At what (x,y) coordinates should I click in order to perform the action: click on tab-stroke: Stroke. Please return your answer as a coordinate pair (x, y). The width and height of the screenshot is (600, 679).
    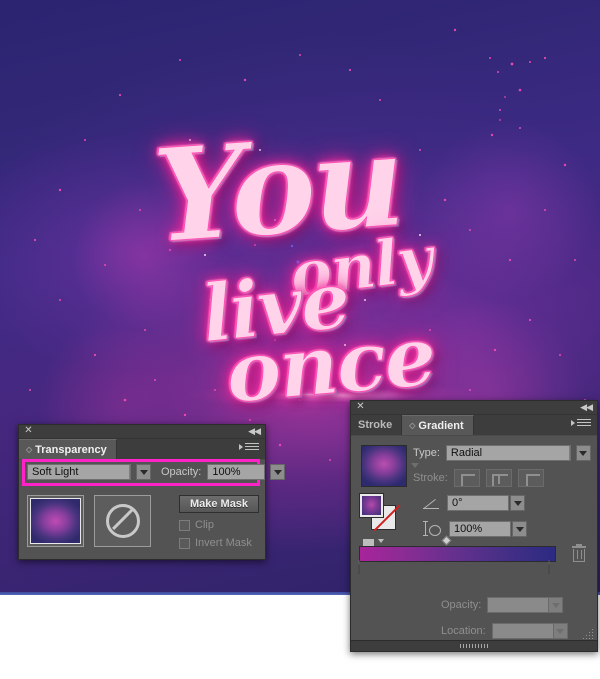
    Looking at the image, I should click on (377, 425).